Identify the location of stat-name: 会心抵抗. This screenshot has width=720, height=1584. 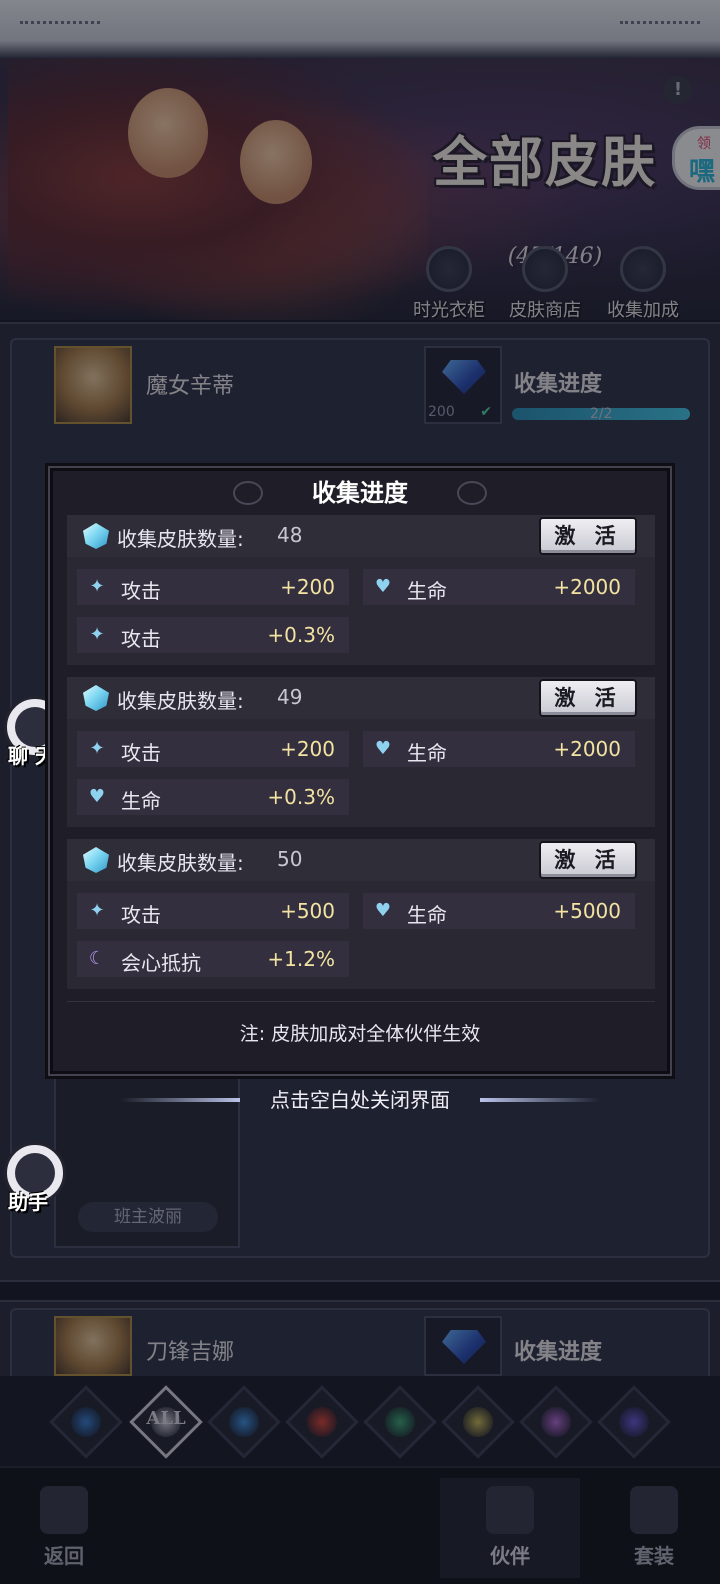
(161, 963).